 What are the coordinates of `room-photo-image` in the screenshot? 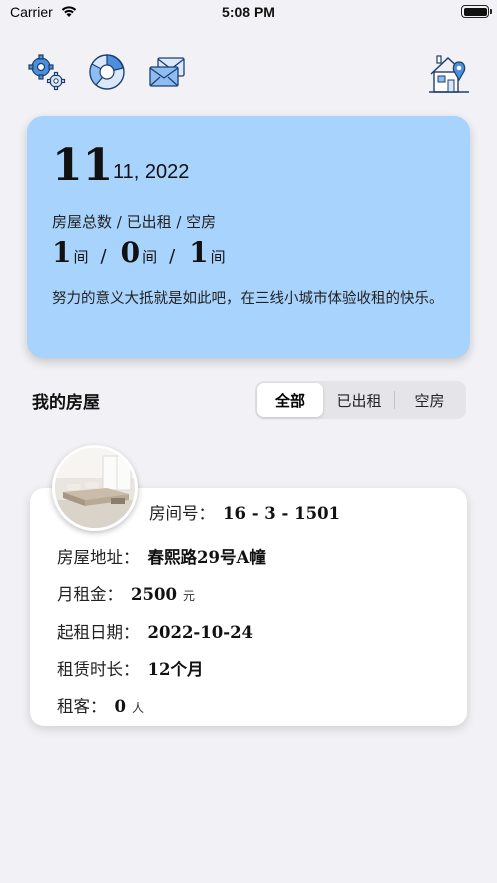 It's located at (95, 488).